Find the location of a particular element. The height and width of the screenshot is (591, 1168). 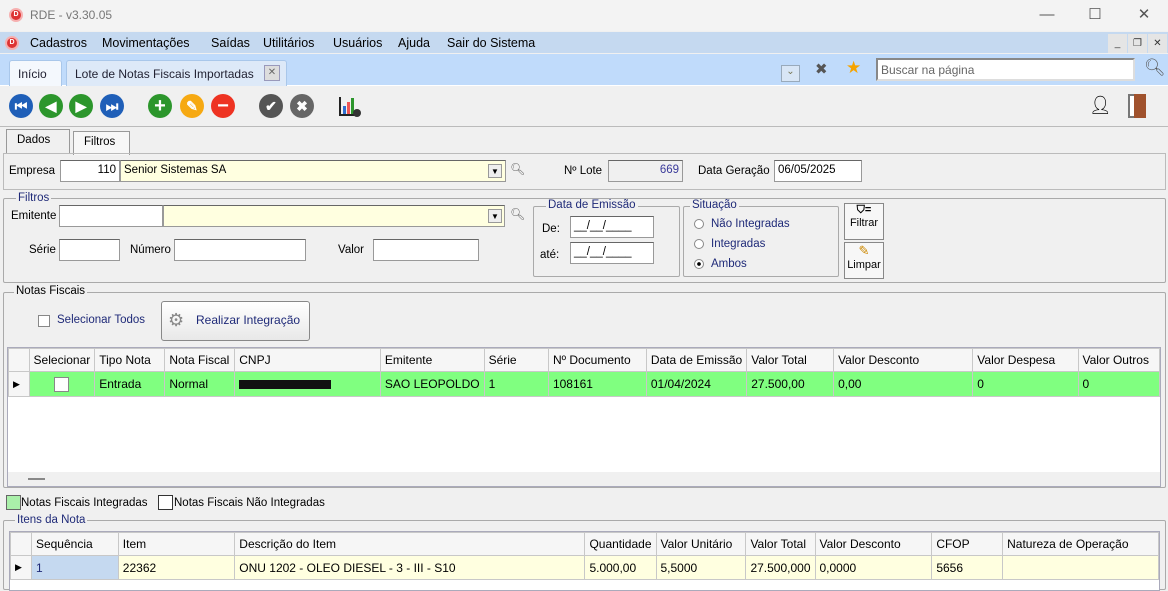

horizontal-scrollbar is located at coordinates (36, 479).